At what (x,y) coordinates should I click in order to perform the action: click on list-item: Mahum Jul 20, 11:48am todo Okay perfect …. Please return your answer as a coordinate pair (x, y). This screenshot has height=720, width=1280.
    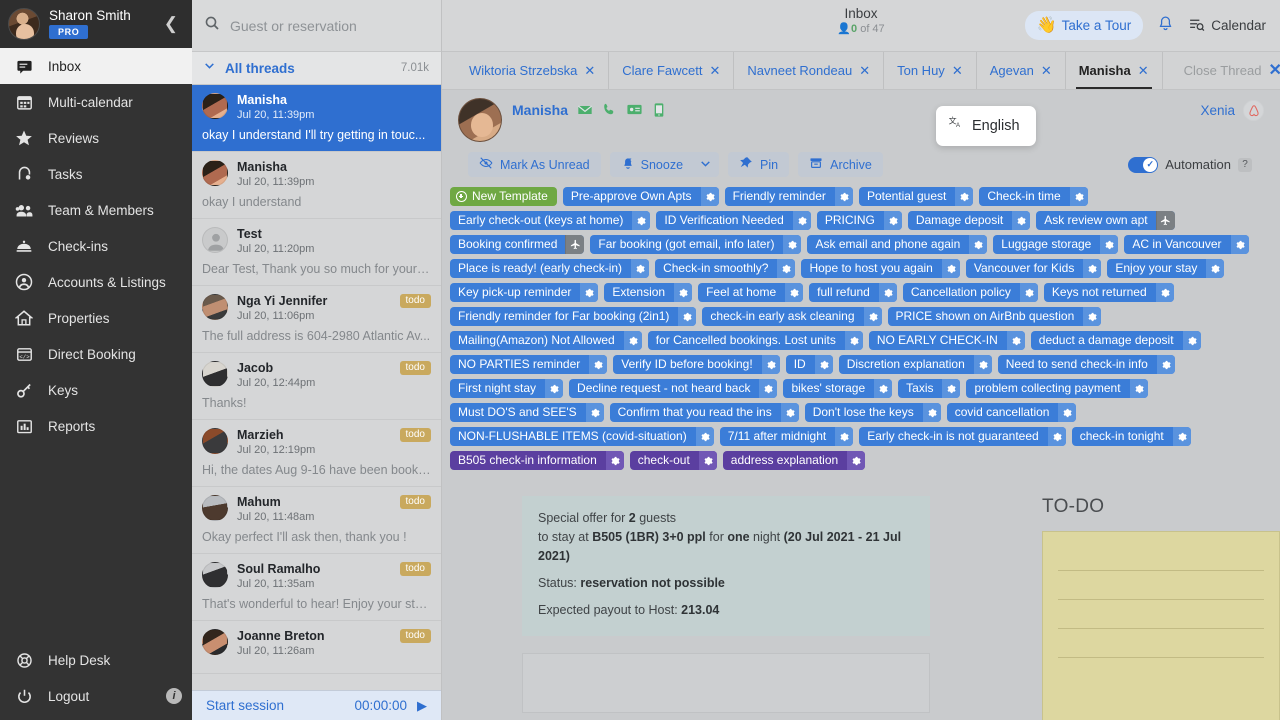
    Looking at the image, I should click on (316, 520).